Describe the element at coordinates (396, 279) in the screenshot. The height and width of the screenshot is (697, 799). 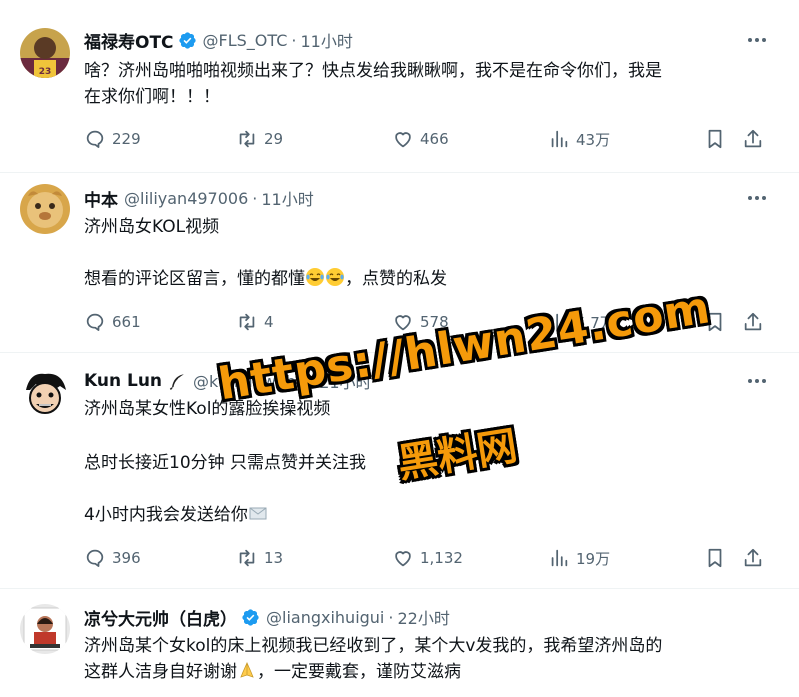
I see `tweet-text-segment: ，点赞的私发` at that location.